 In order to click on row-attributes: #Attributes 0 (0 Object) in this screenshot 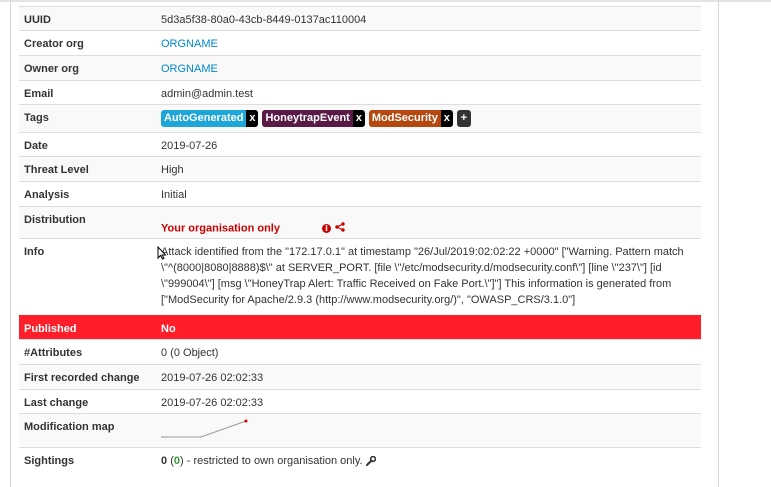, I will do `click(360, 351)`.